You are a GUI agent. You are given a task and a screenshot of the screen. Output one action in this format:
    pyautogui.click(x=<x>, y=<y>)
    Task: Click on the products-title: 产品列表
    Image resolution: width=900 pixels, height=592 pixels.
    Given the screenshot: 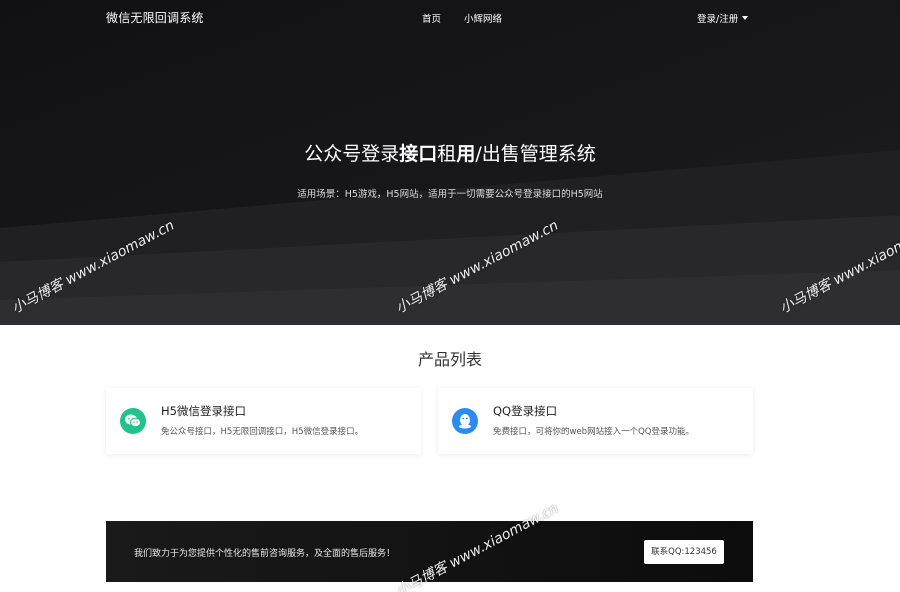 What is the action you would take?
    pyautogui.click(x=449, y=359)
    